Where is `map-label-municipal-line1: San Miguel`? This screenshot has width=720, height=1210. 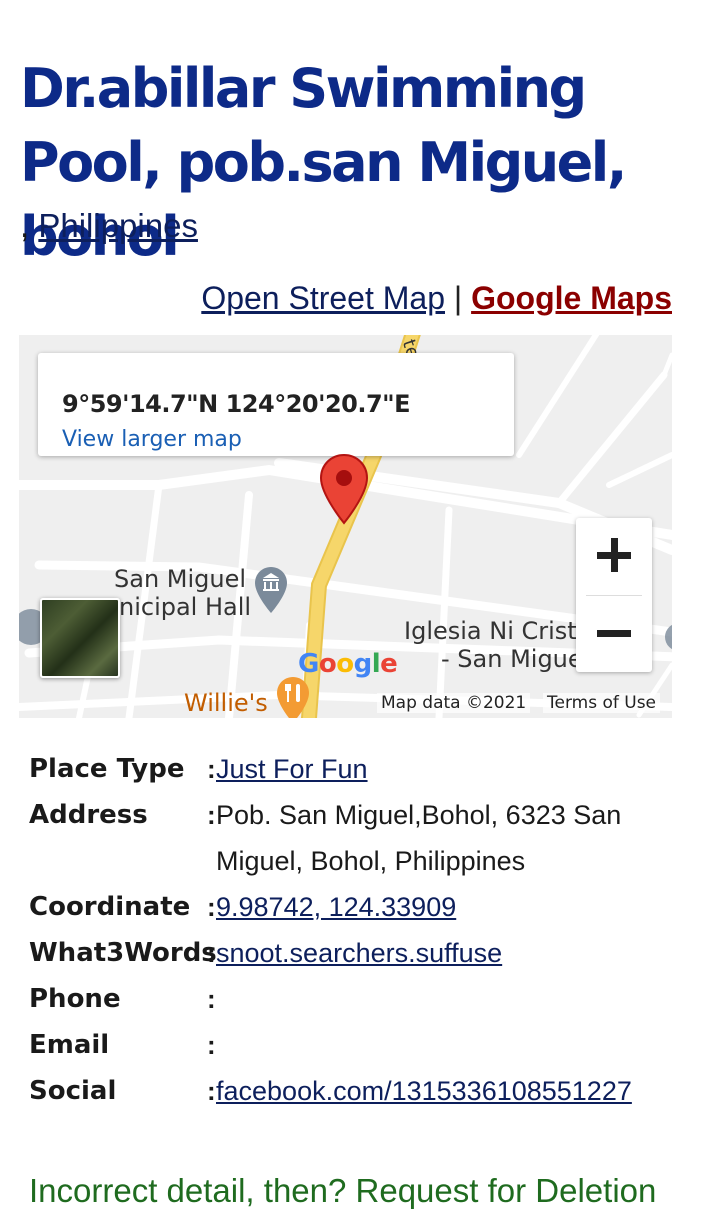
map-label-municipal-line1: San Miguel is located at coordinates (180, 579).